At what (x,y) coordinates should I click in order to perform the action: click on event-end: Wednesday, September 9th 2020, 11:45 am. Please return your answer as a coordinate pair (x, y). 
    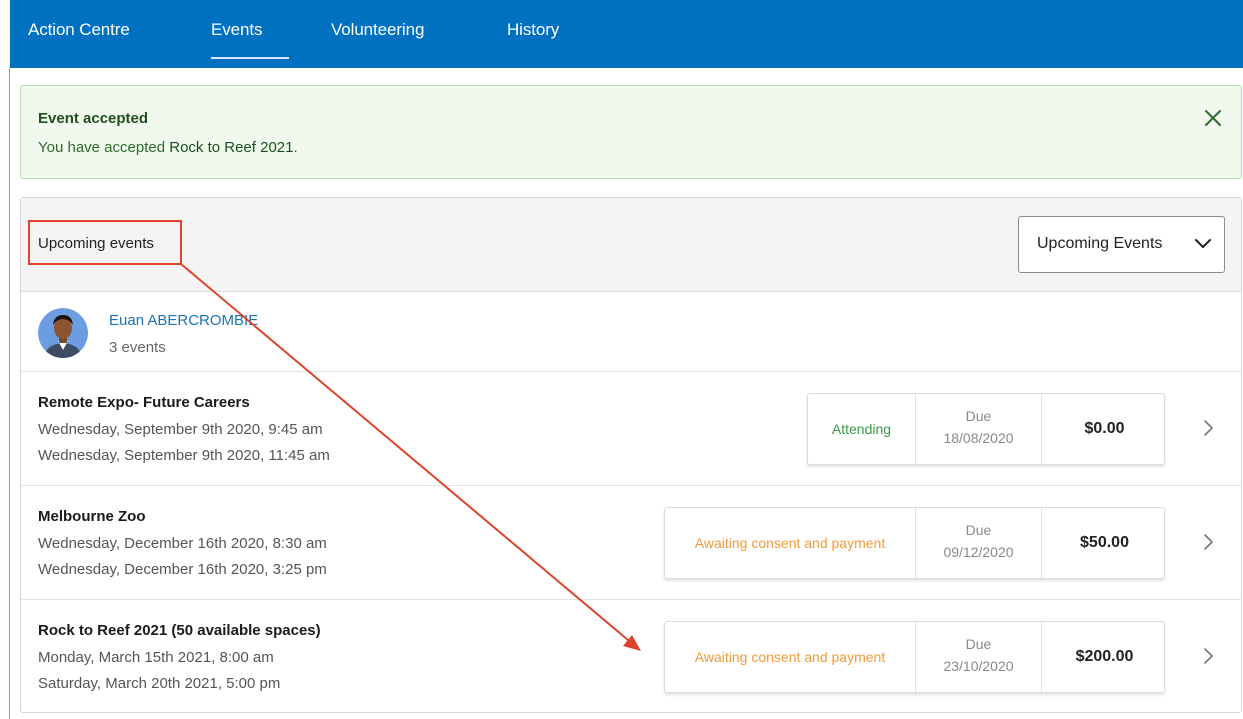
    Looking at the image, I should click on (184, 455).